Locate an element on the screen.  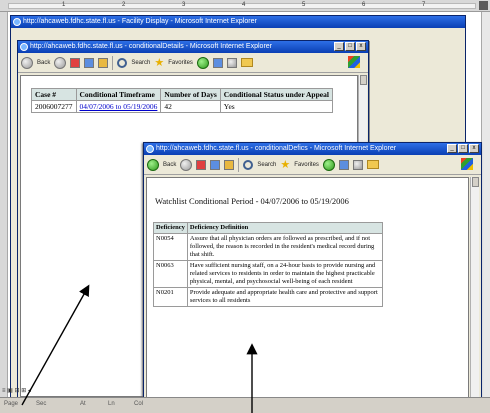
days-cell: 42 is located at coordinates (190, 106).